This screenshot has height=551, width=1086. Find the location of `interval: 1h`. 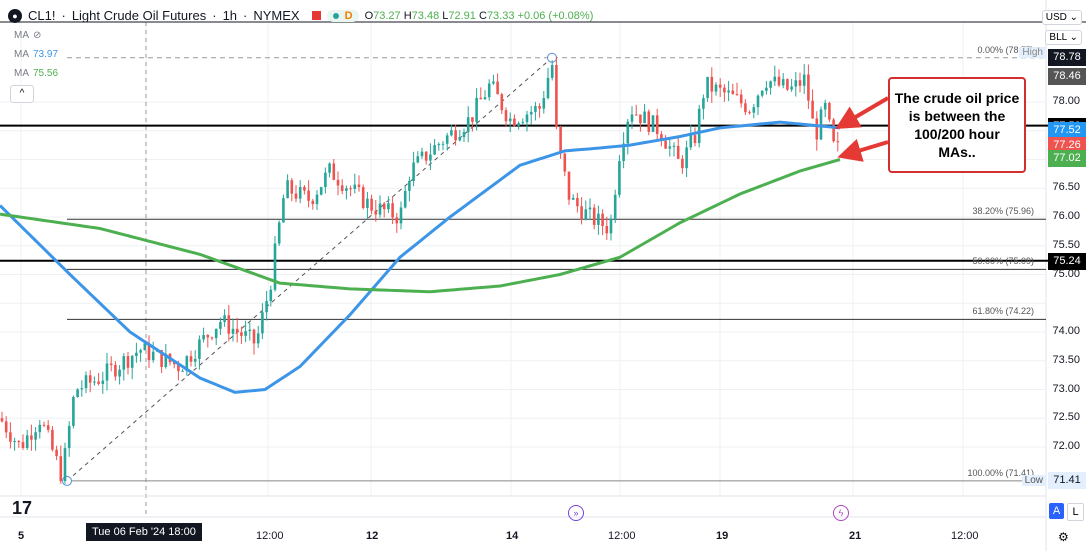

interval: 1h is located at coordinates (230, 15).